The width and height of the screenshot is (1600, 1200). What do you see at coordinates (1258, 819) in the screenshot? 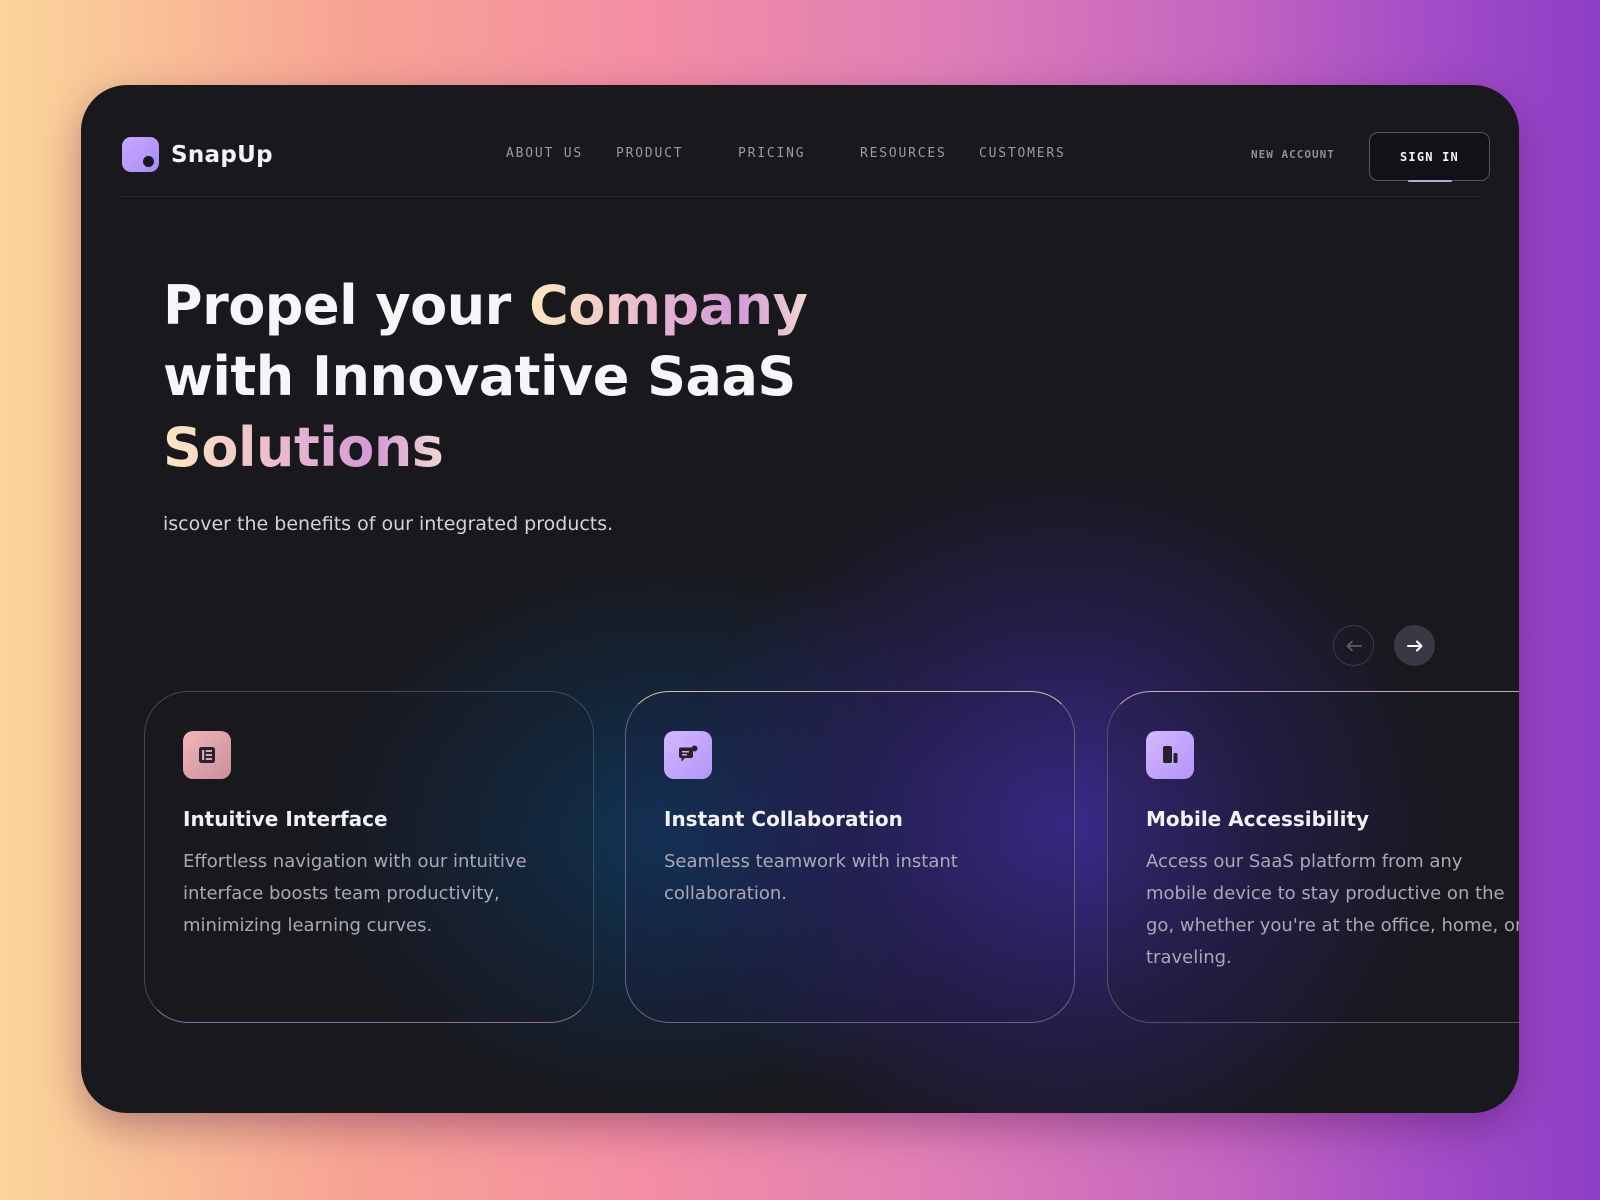
I see `feature-card-title: Mobile Accessibility` at bounding box center [1258, 819].